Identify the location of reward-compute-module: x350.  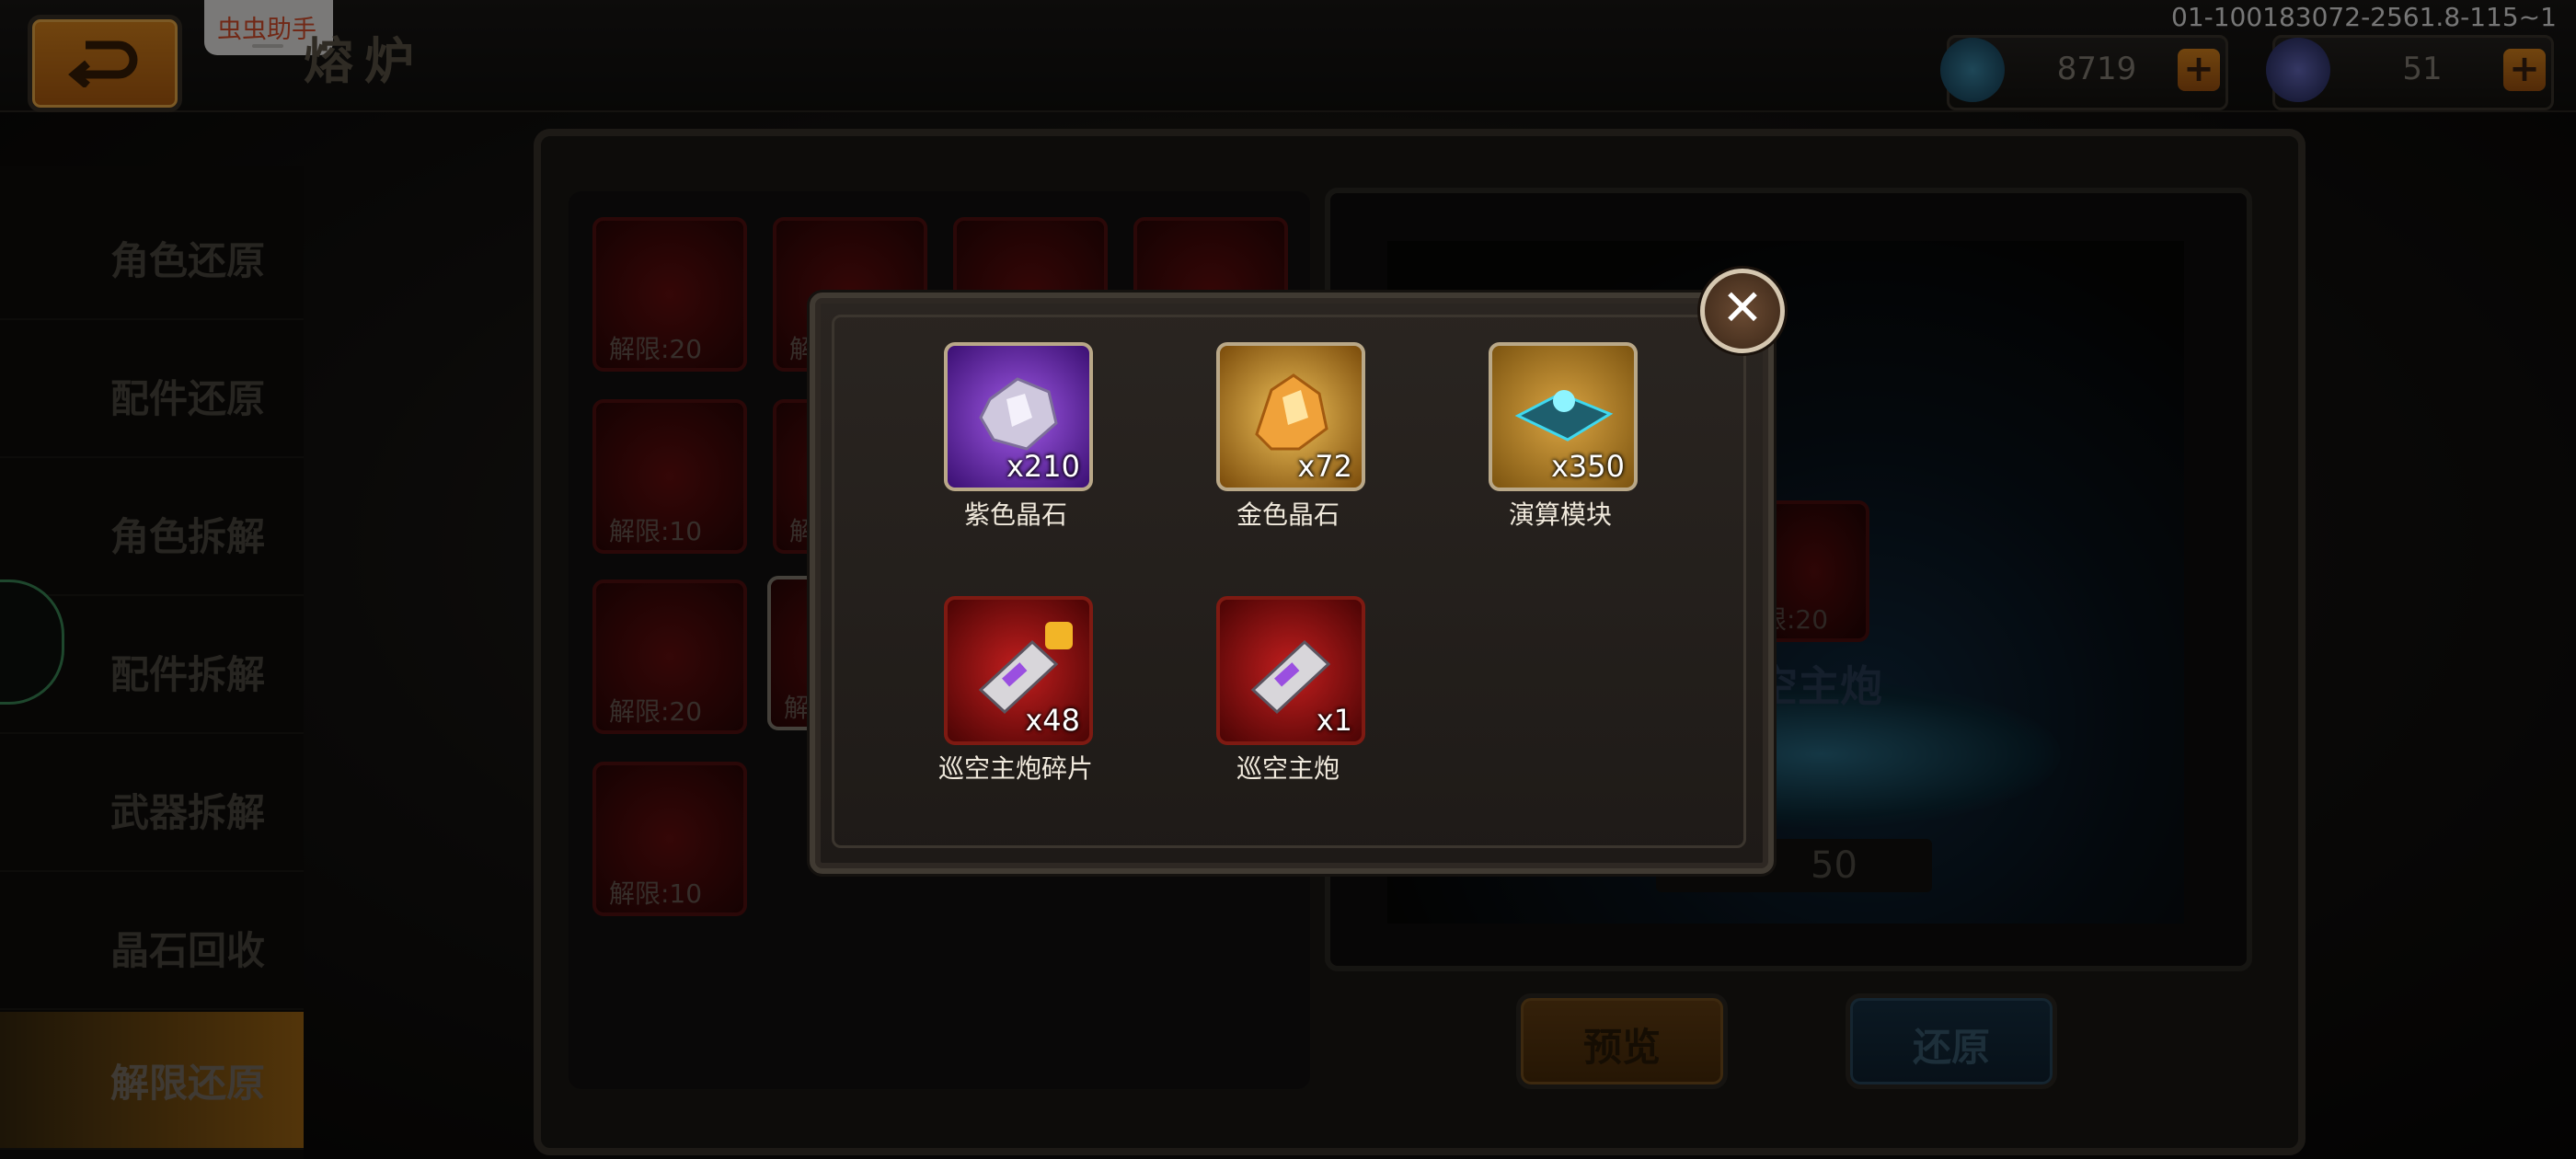
(1563, 416).